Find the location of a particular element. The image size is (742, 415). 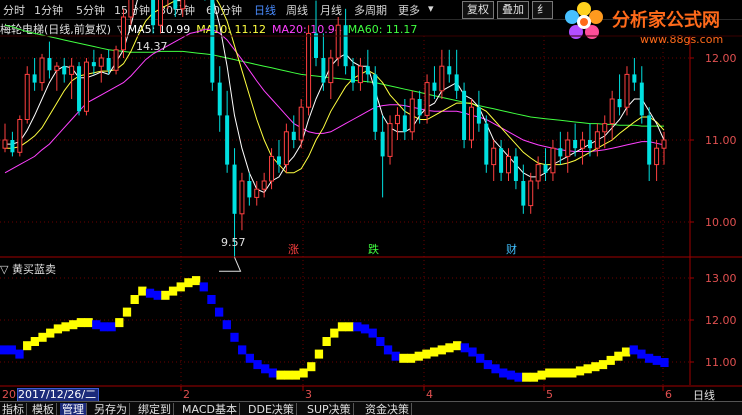

tab-indicator: 指标 is located at coordinates (13, 409).